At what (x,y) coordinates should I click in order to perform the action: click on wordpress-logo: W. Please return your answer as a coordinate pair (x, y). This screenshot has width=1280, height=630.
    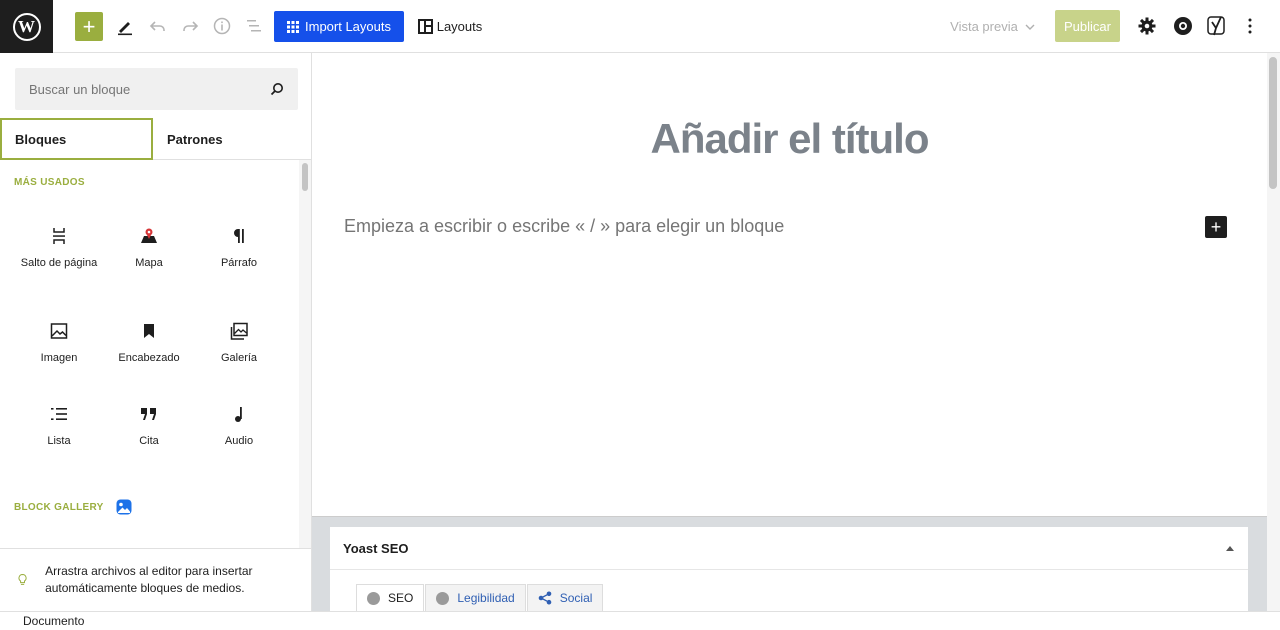
    Looking at the image, I should click on (26, 26).